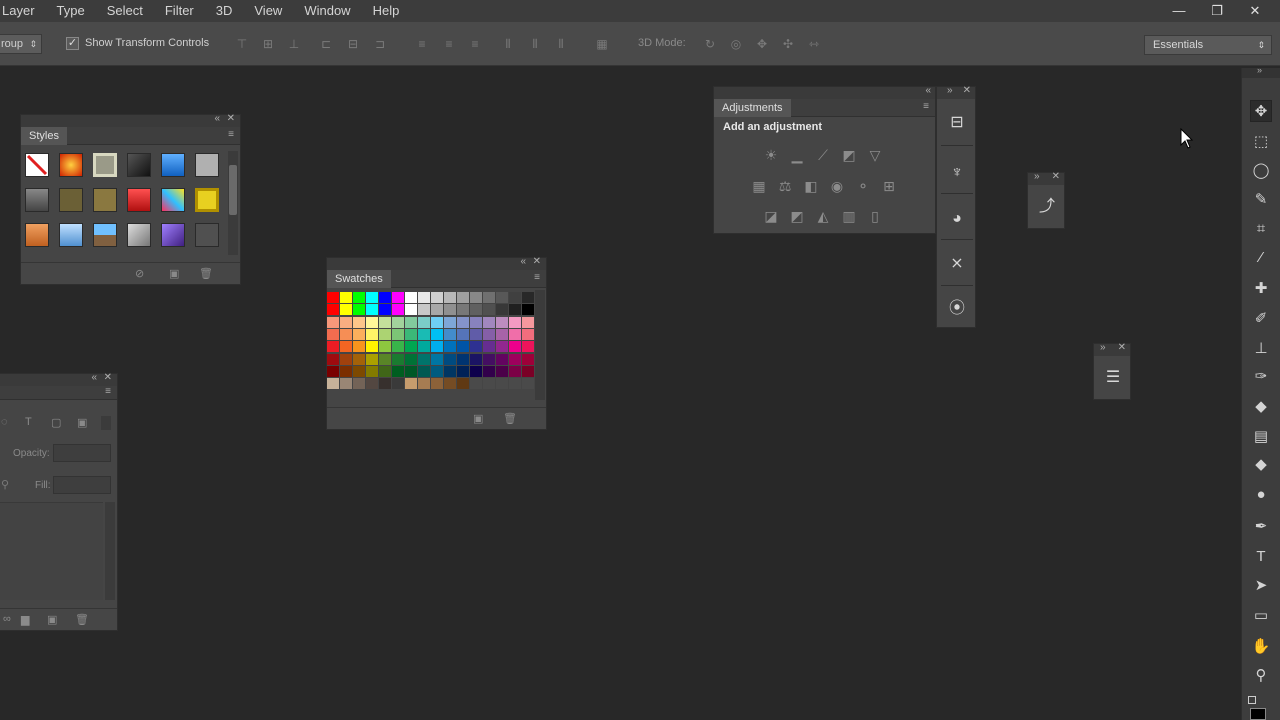 This screenshot has height=720, width=1280. I want to click on auto-select-dropdown: roup ⇕, so click(21, 44).